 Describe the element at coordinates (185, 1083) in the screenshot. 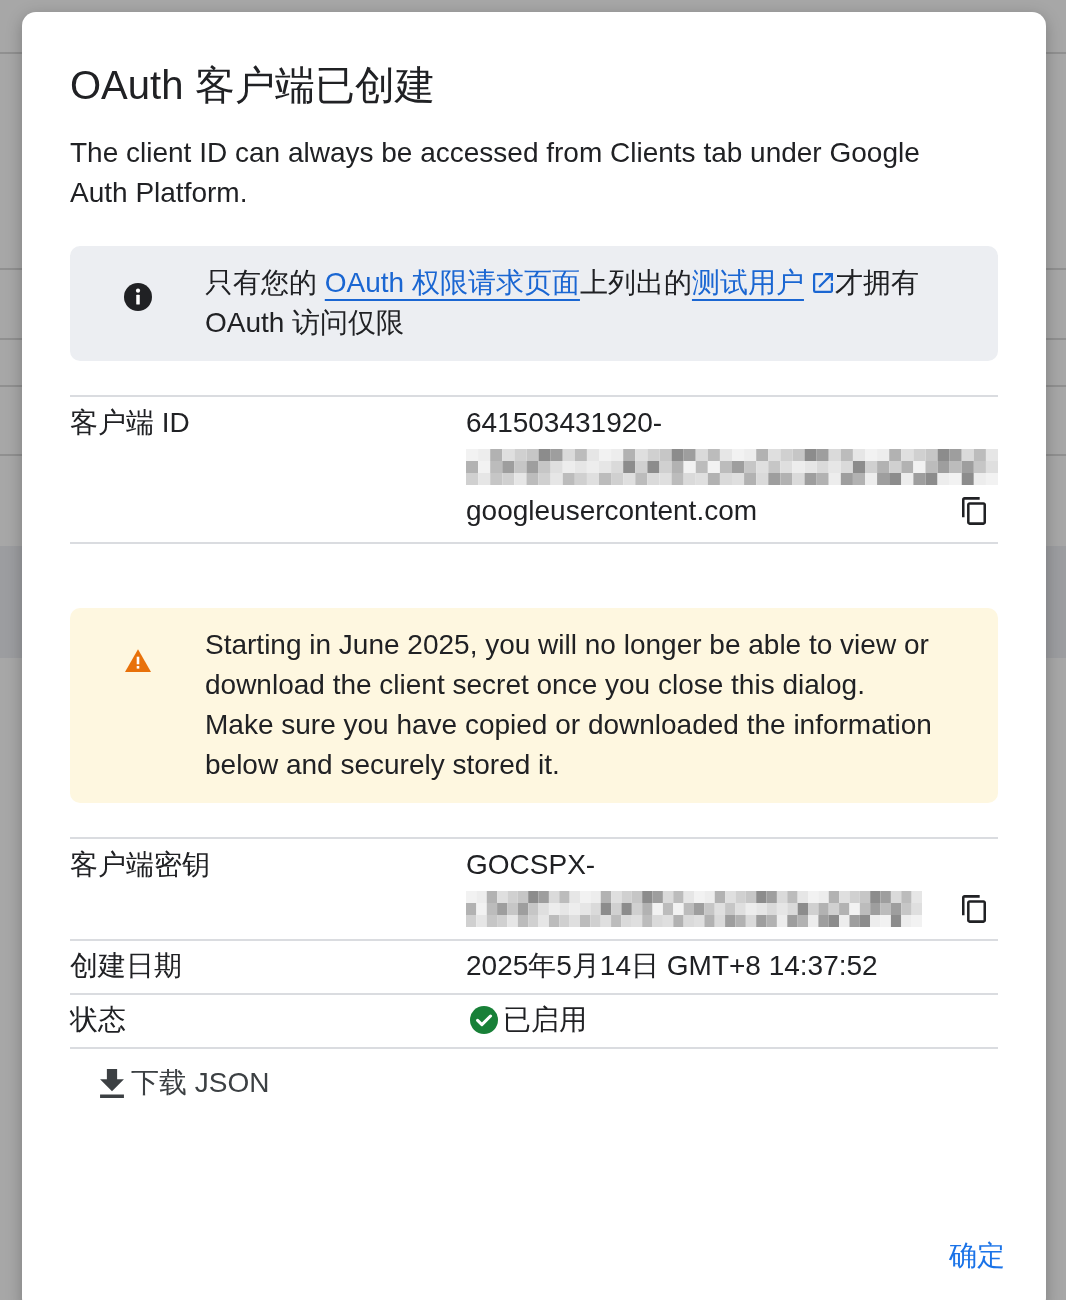

I see `download-json-button: 下载 JSON` at that location.